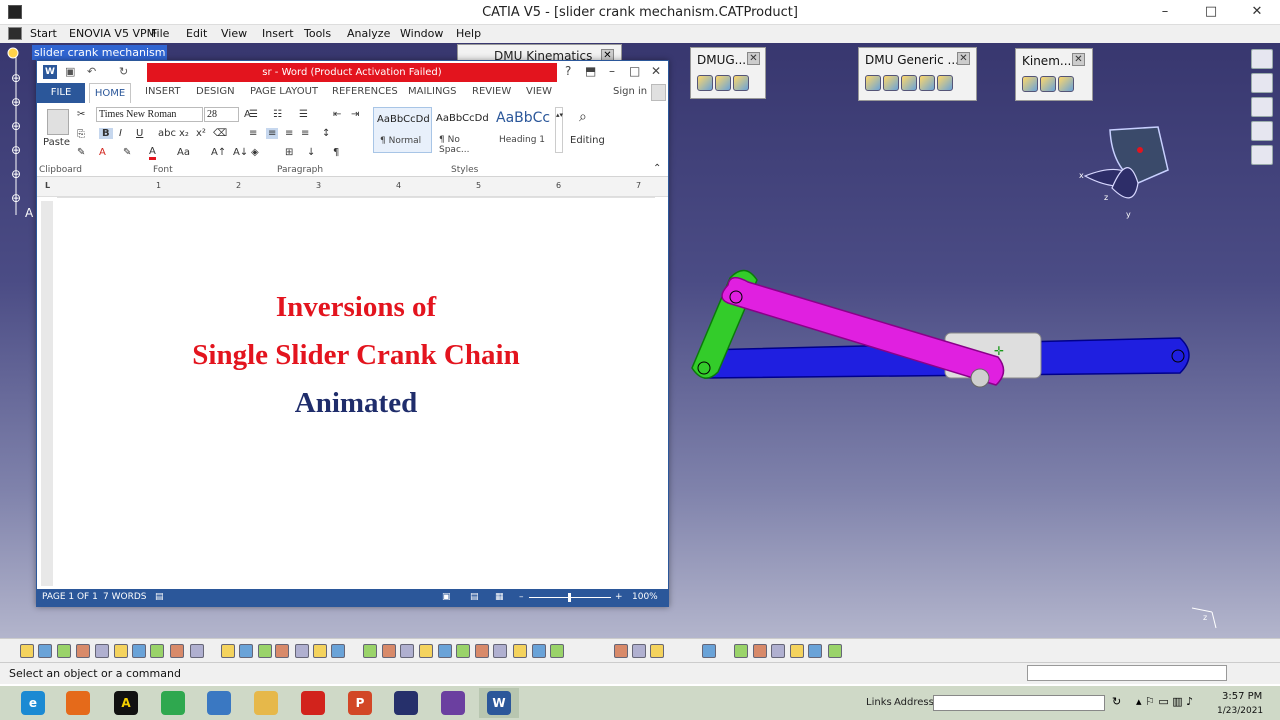 The image size is (1280, 720). I want to click on print-layout-icon: ▤, so click(474, 597).